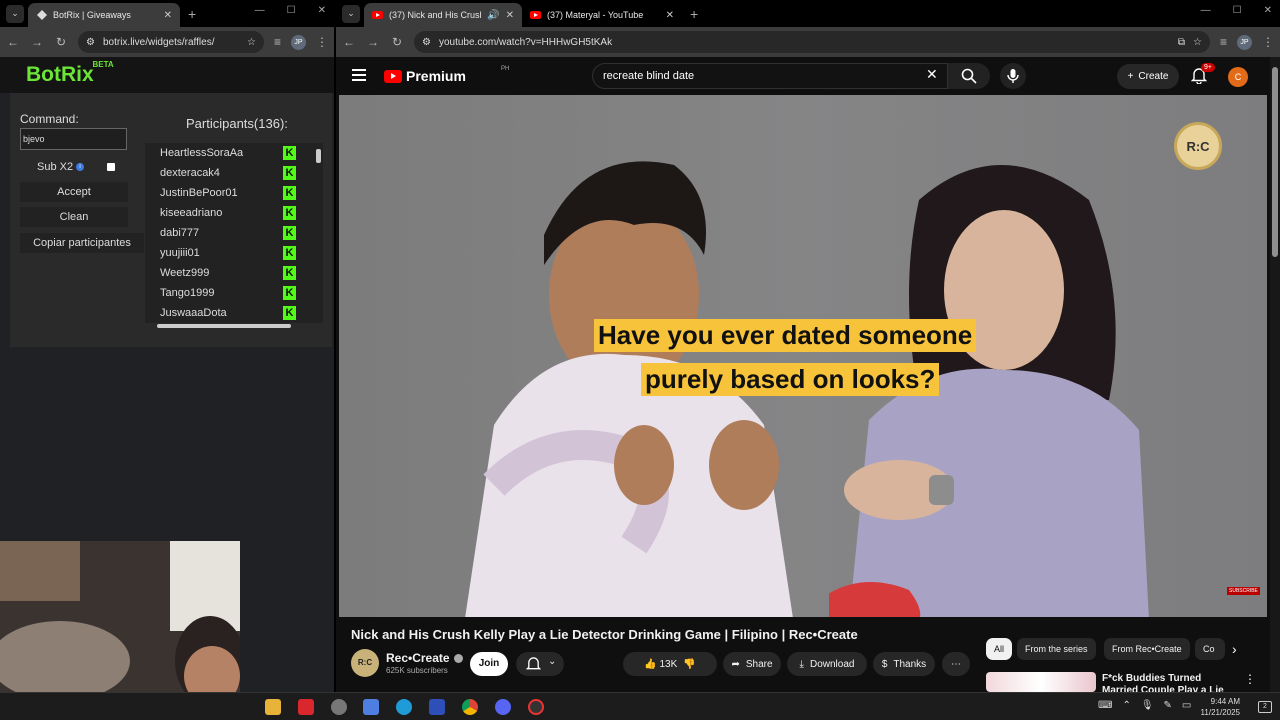 The image size is (1280, 720). Describe the element at coordinates (230, 293) in the screenshot. I see `list-item: Tango1999 K` at that location.